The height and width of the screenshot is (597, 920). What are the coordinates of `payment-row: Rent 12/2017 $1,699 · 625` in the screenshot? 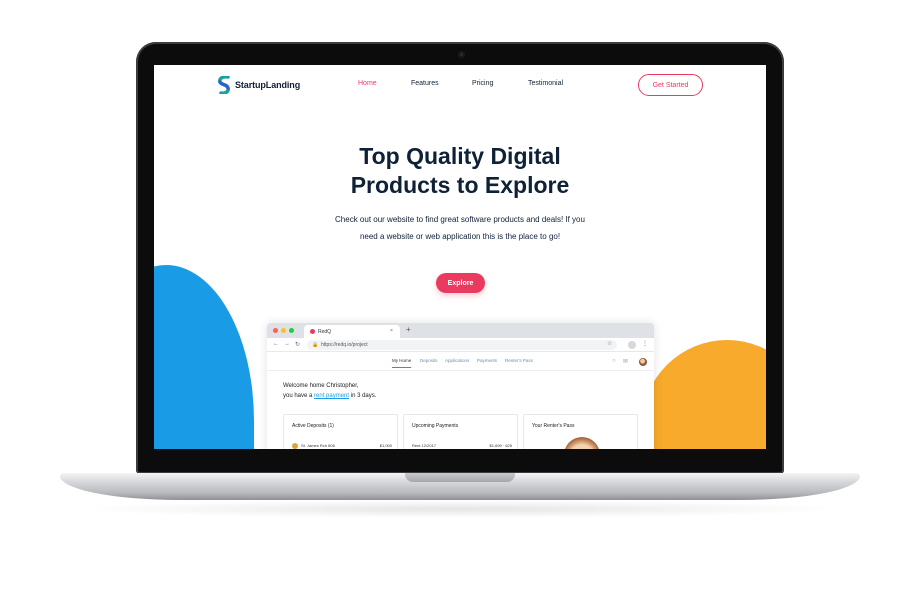 It's located at (462, 445).